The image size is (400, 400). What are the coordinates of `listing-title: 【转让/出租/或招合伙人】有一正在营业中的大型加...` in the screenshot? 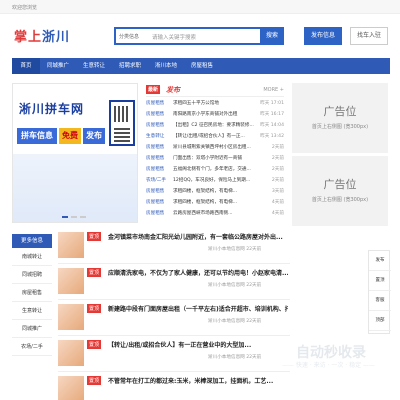 It's located at (198, 344).